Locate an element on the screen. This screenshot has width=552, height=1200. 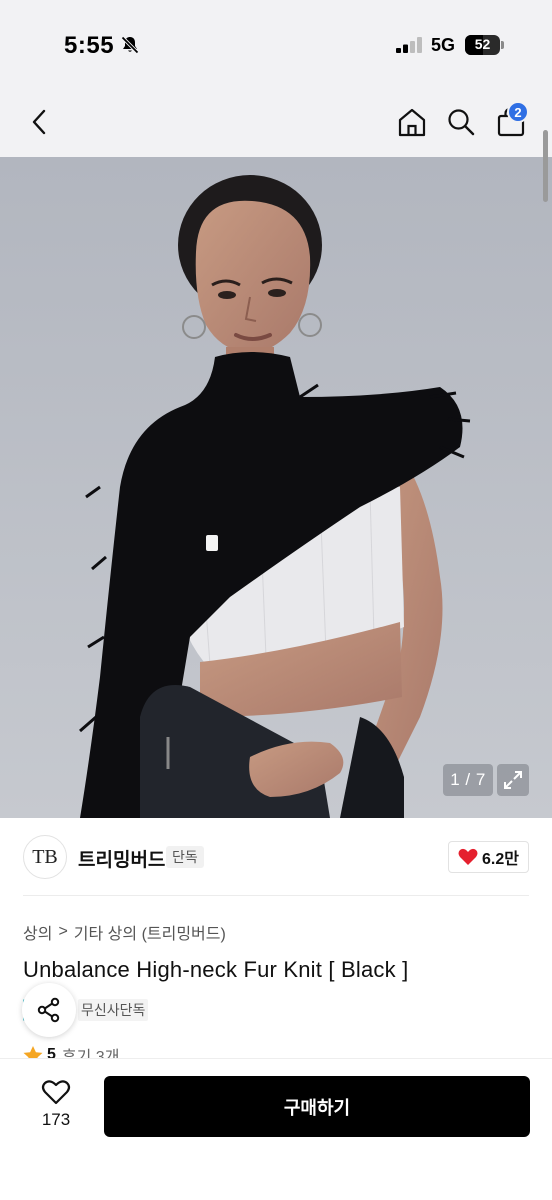
home-icon is located at coordinates (412, 122).